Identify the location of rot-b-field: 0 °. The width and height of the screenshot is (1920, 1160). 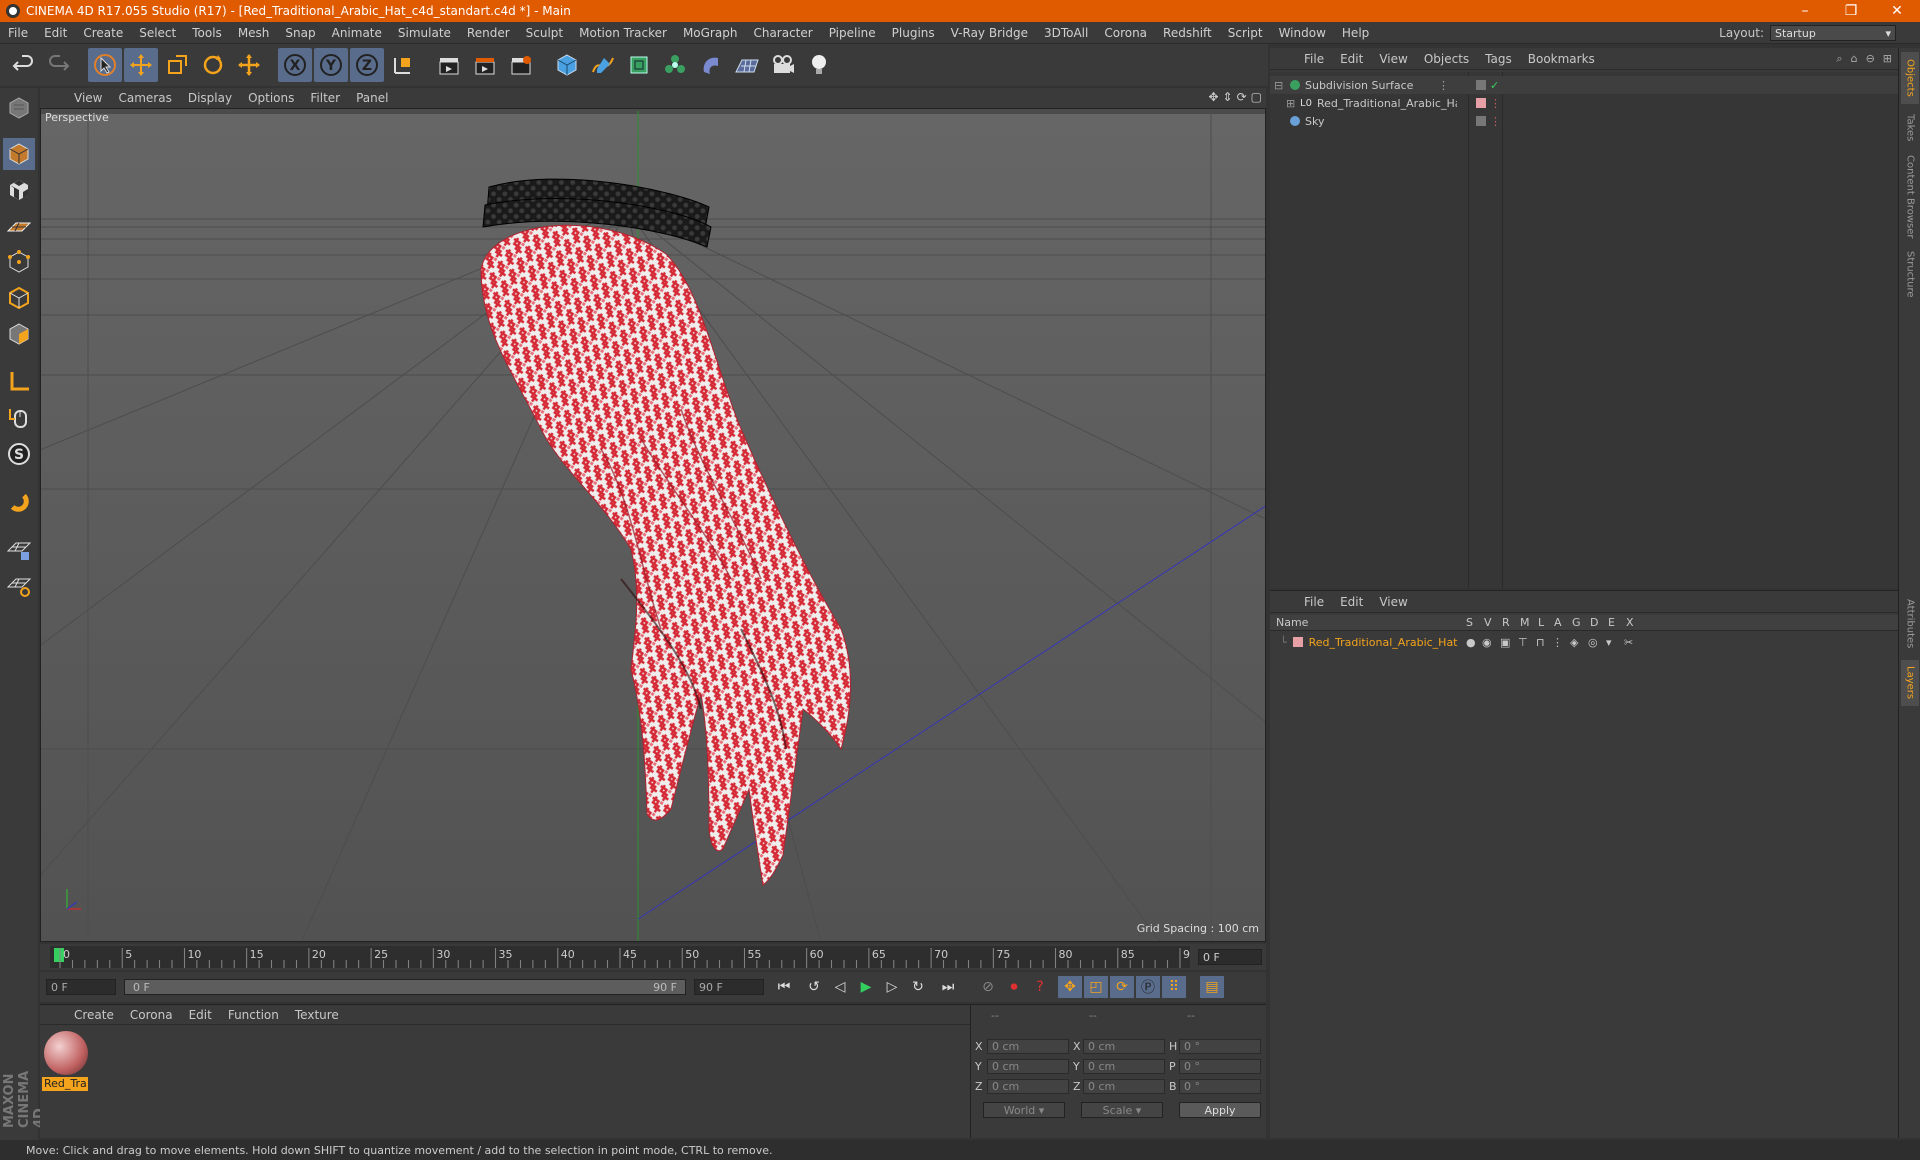
(1220, 1086).